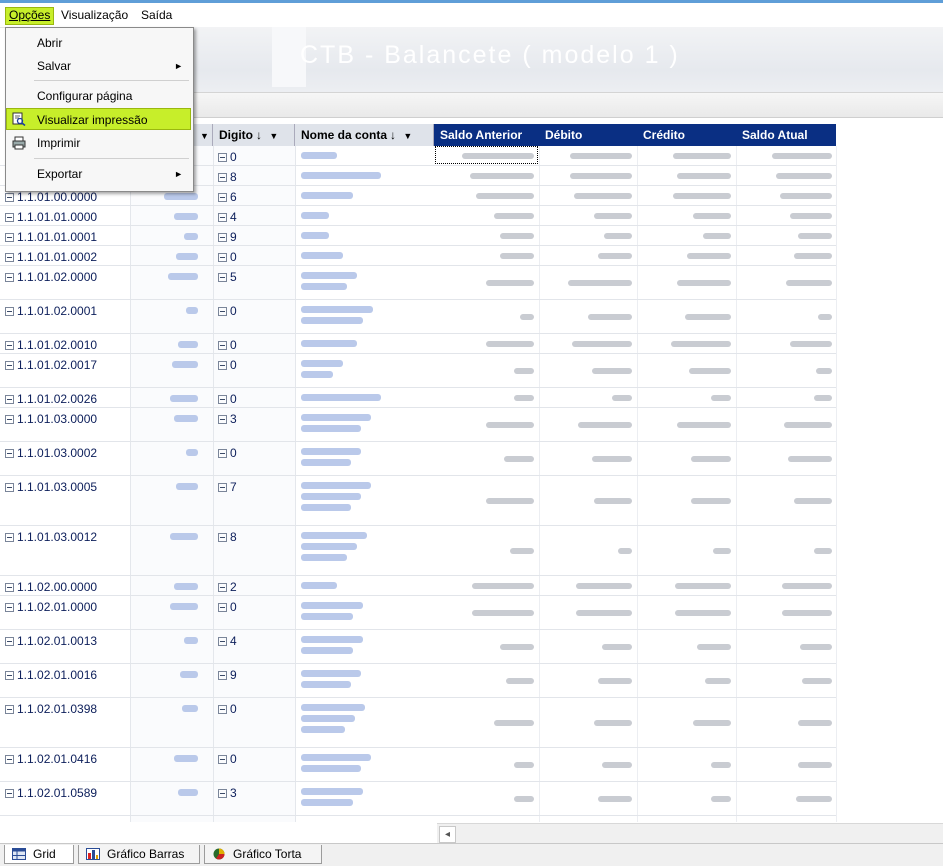 This screenshot has height=866, width=943. What do you see at coordinates (418, 723) in the screenshot?
I see `table-row: 1.1.02.01.0398 0` at bounding box center [418, 723].